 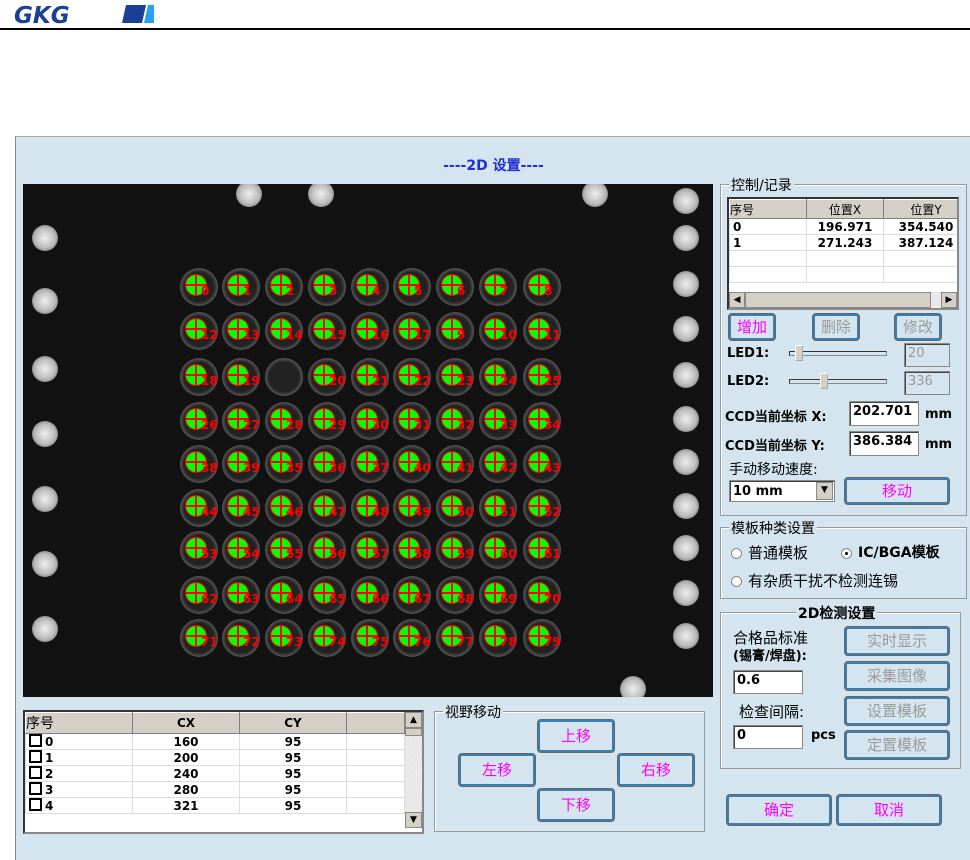 I want to click on pad-label: 46, so click(x=294, y=512).